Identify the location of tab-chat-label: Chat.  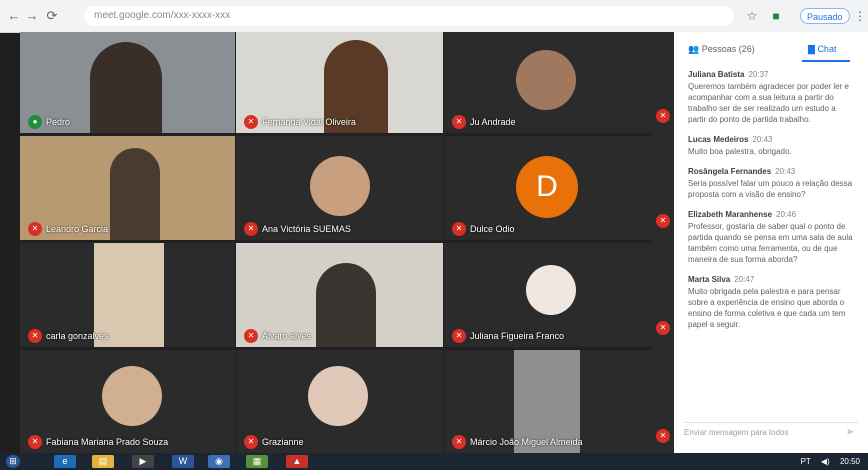
(827, 49).